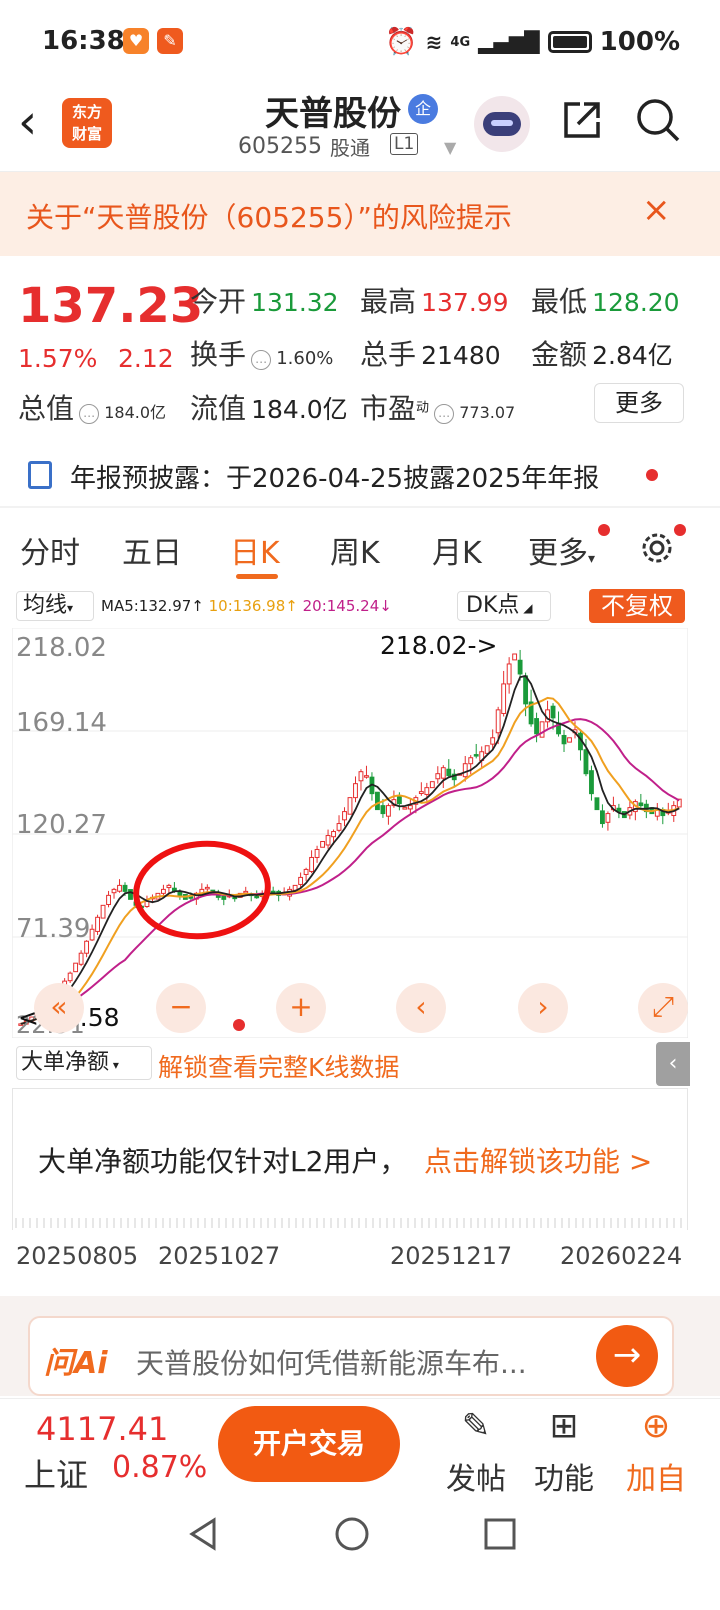 This screenshot has height=1610, width=720. I want to click on float-cap-field: 流值 184.0亿, so click(269, 407).